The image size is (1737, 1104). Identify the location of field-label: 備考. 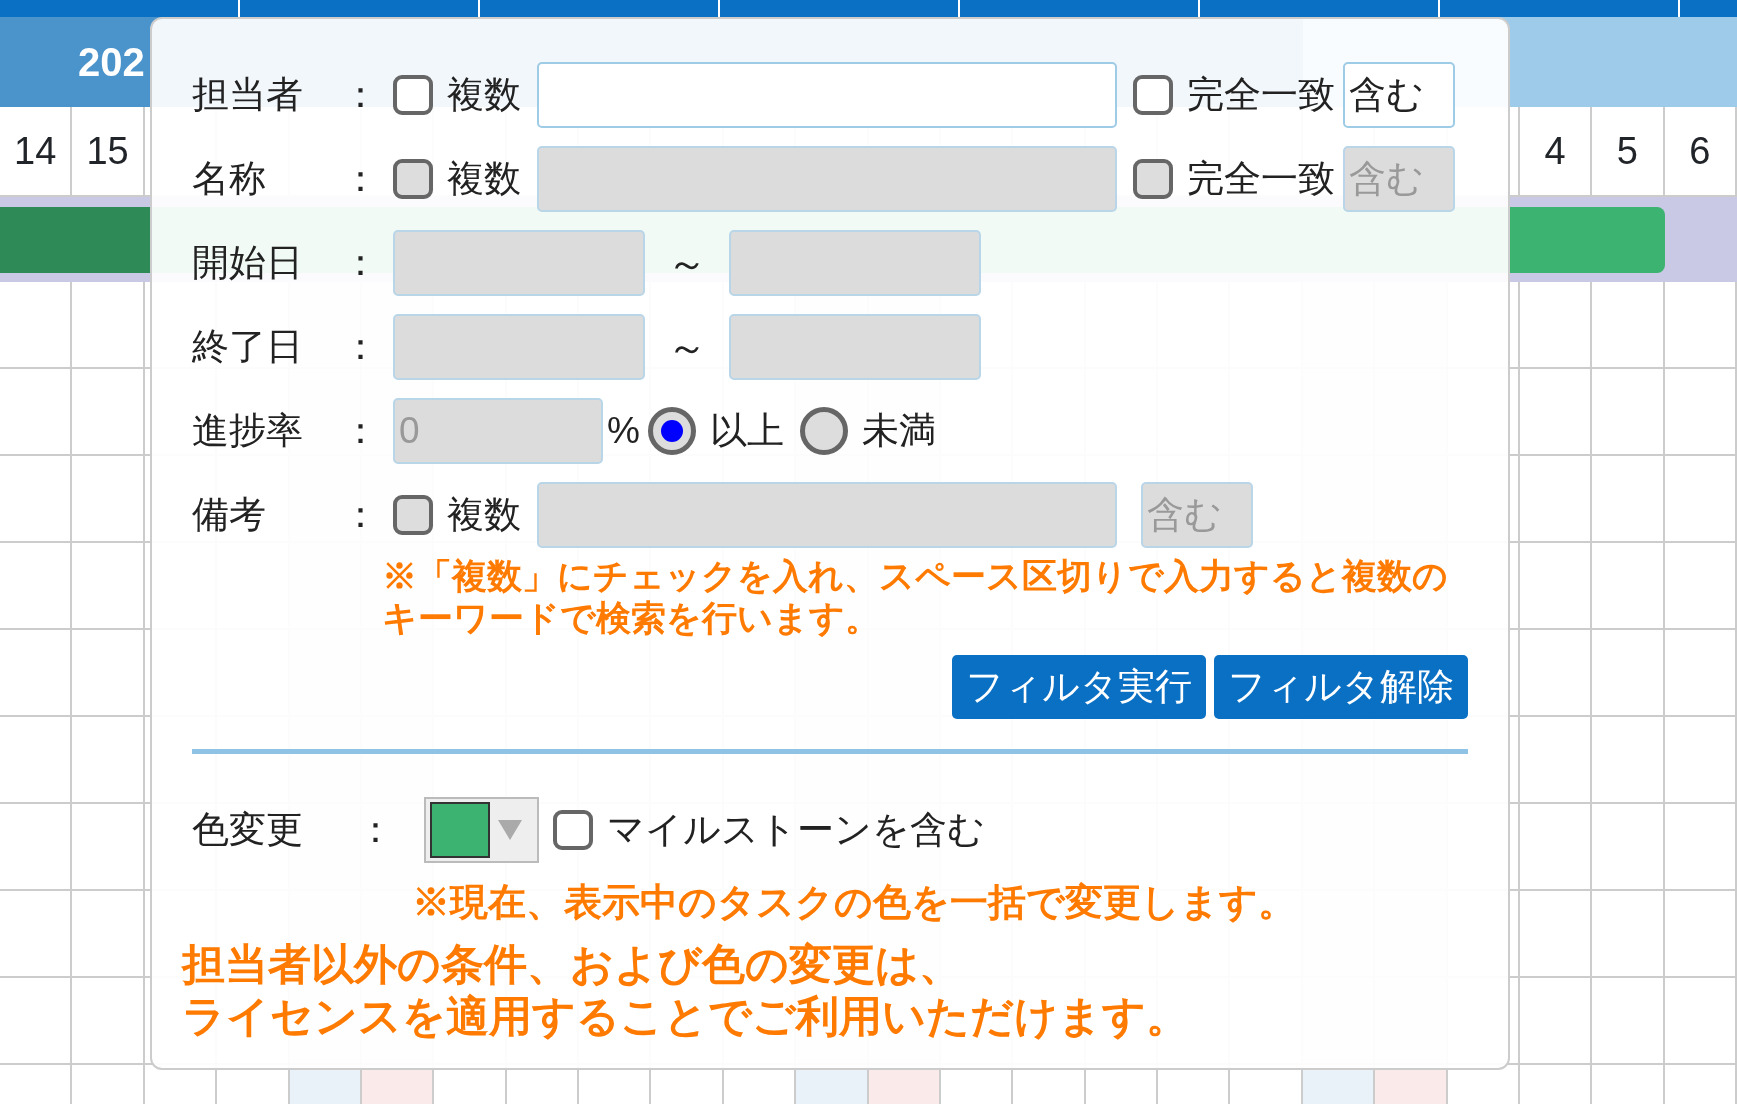
(229, 515).